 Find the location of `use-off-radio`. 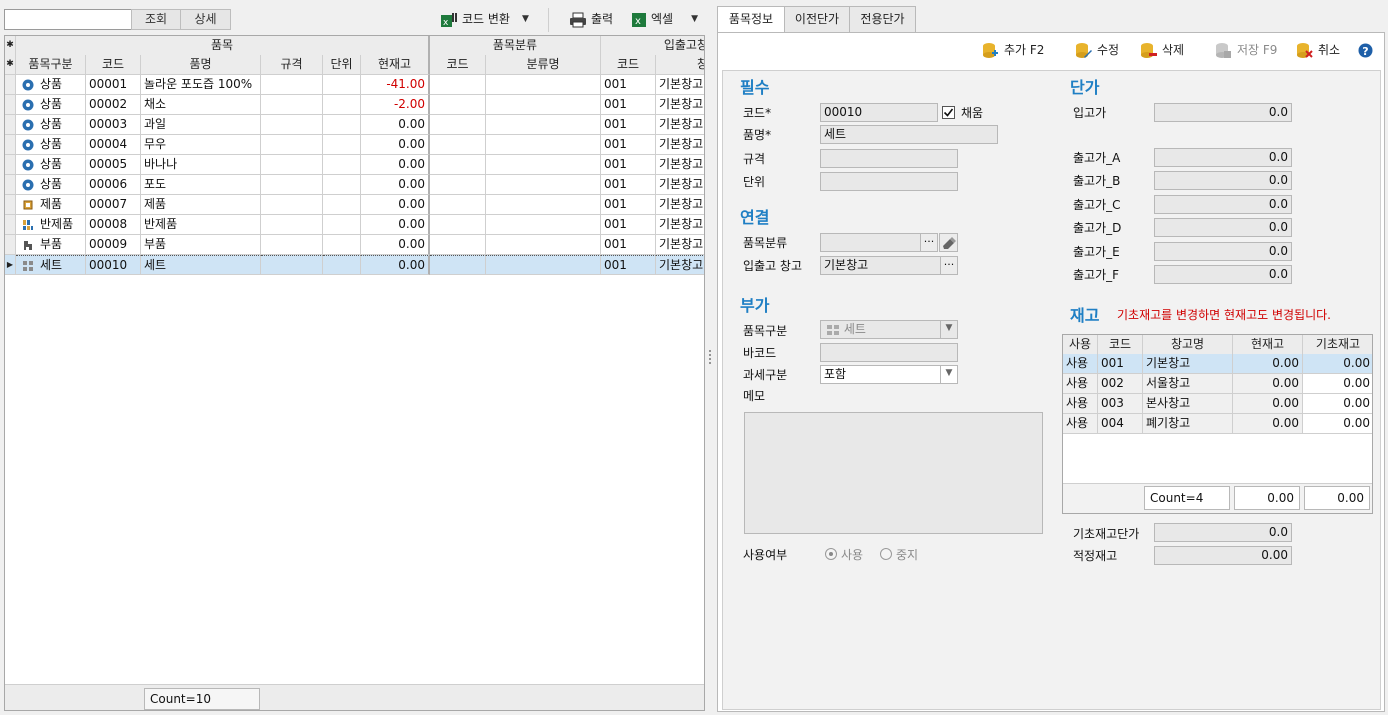

use-off-radio is located at coordinates (886, 554).